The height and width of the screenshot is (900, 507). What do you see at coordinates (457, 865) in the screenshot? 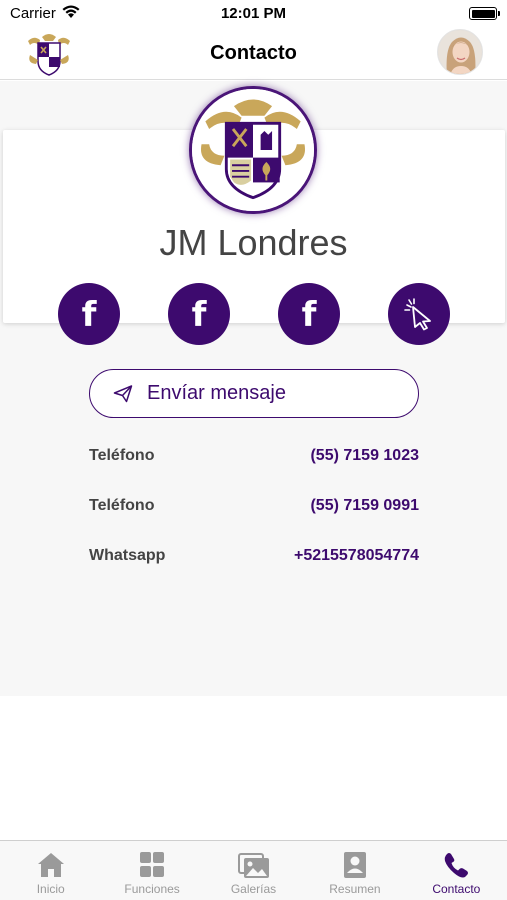
I see `phone-icon` at bounding box center [457, 865].